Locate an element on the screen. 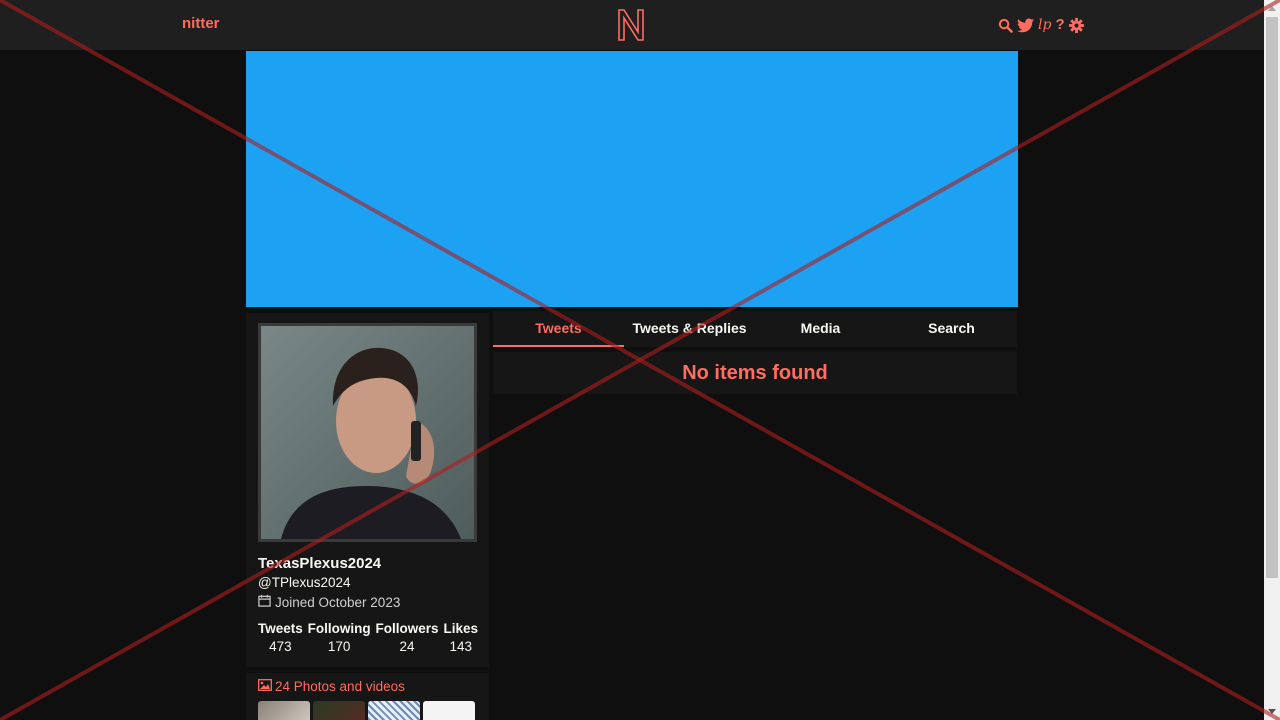 The image size is (1280, 720). stat-label: Followers is located at coordinates (407, 628).